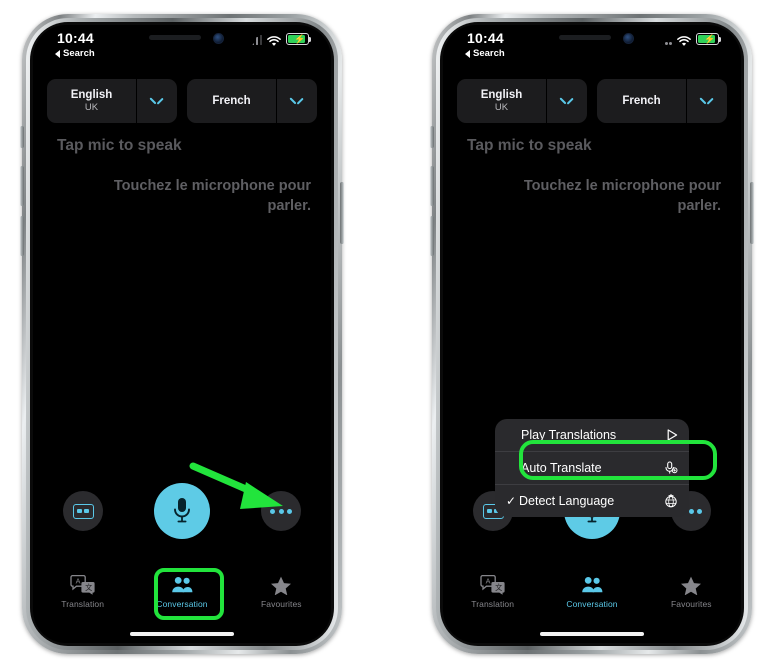  I want to click on action-row, so click(182, 511).